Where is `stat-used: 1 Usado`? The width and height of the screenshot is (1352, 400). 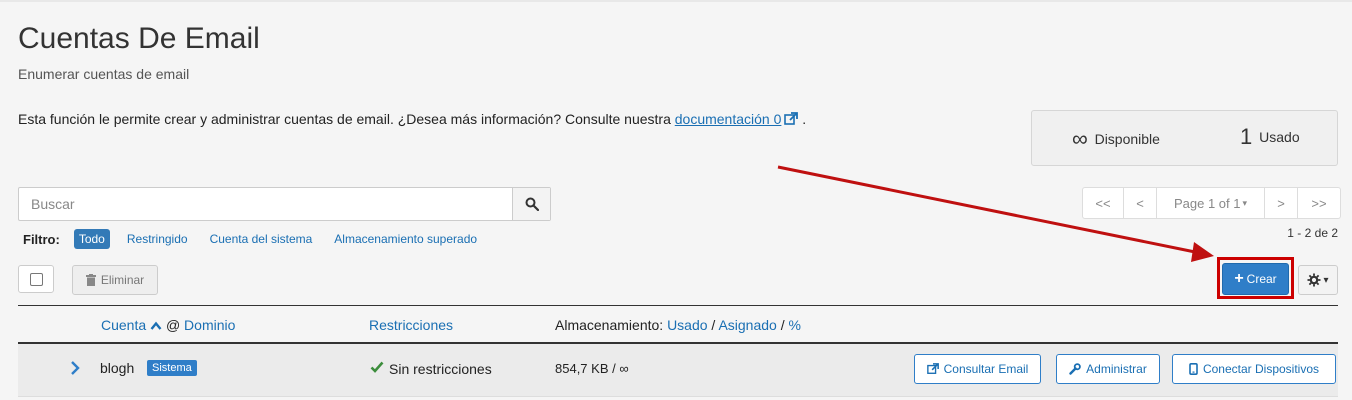
stat-used: 1 Usado is located at coordinates (1270, 137).